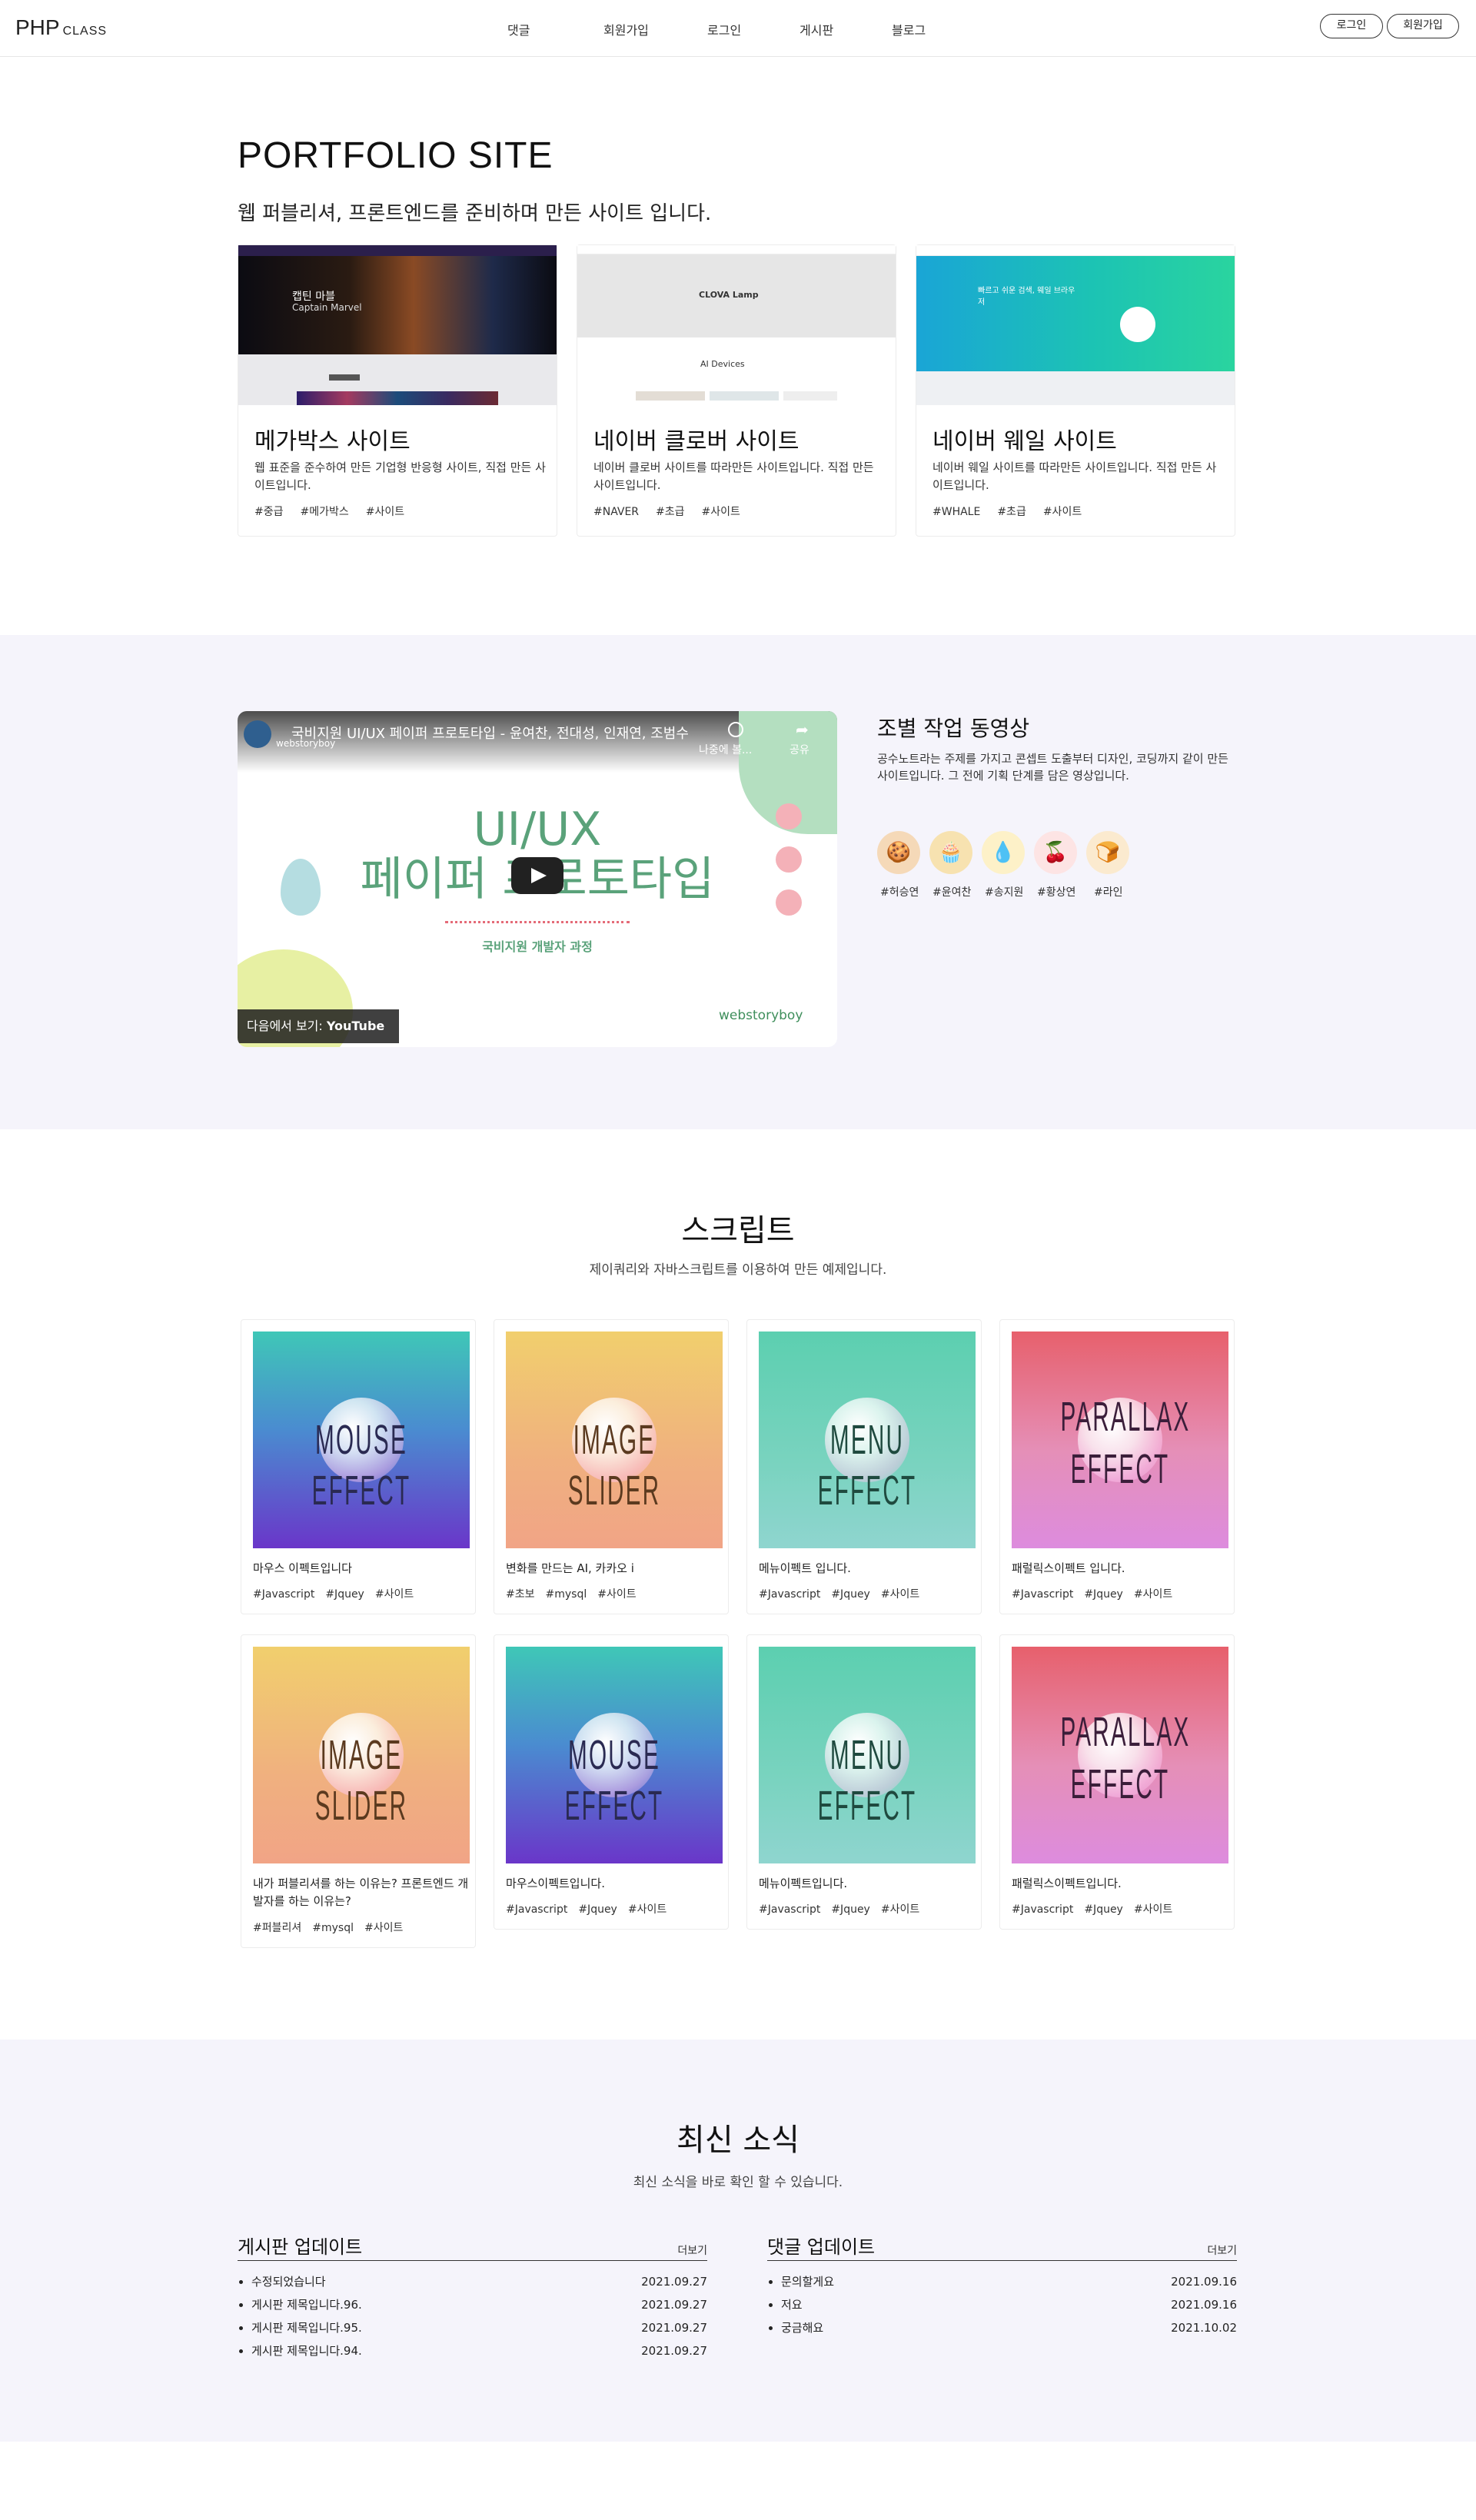 The image size is (1476, 2520). Describe the element at coordinates (537, 875) in the screenshot. I see `play-icon` at that location.